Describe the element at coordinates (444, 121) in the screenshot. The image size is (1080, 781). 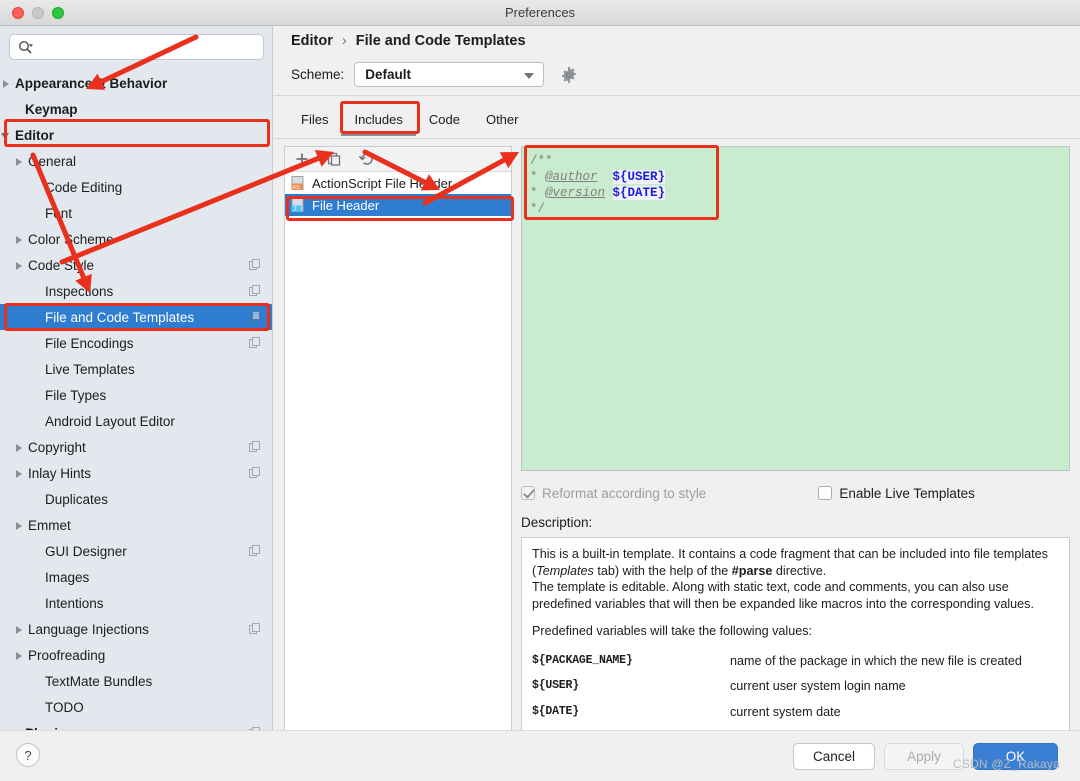
I see `tab-code: Code` at that location.